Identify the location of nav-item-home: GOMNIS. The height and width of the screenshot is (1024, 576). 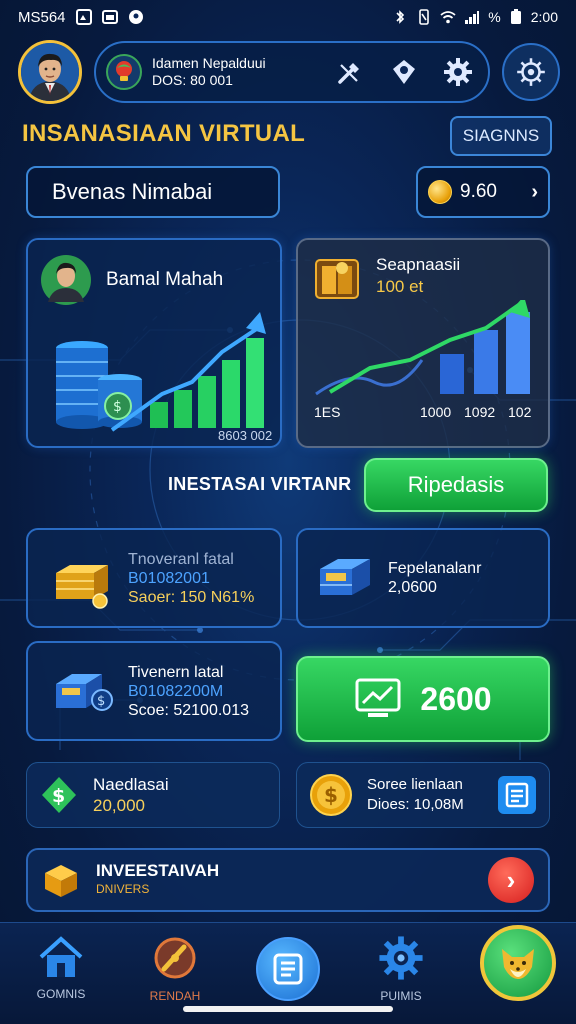
(61, 968).